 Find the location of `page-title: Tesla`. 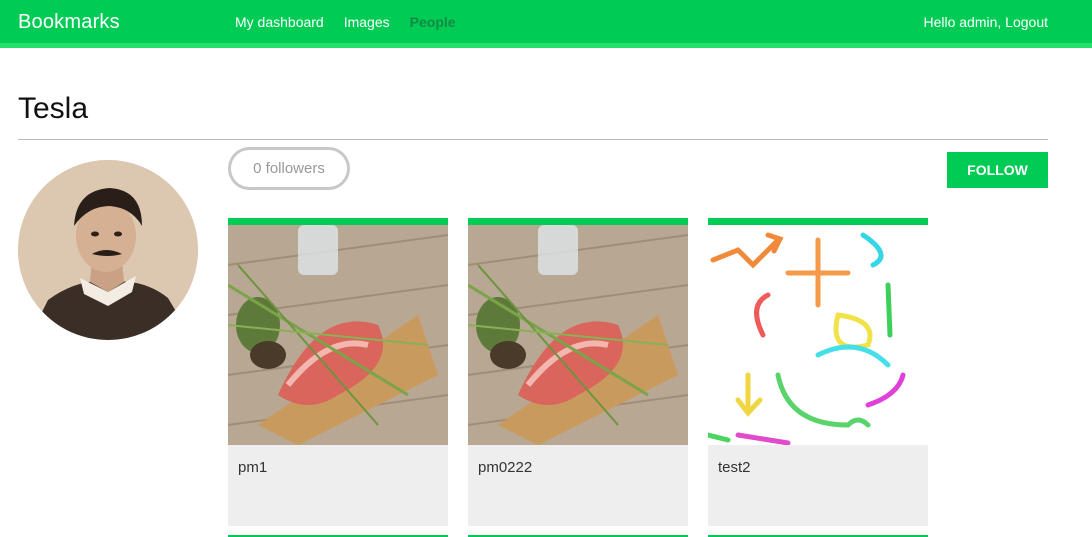

page-title: Tesla is located at coordinates (53, 108).